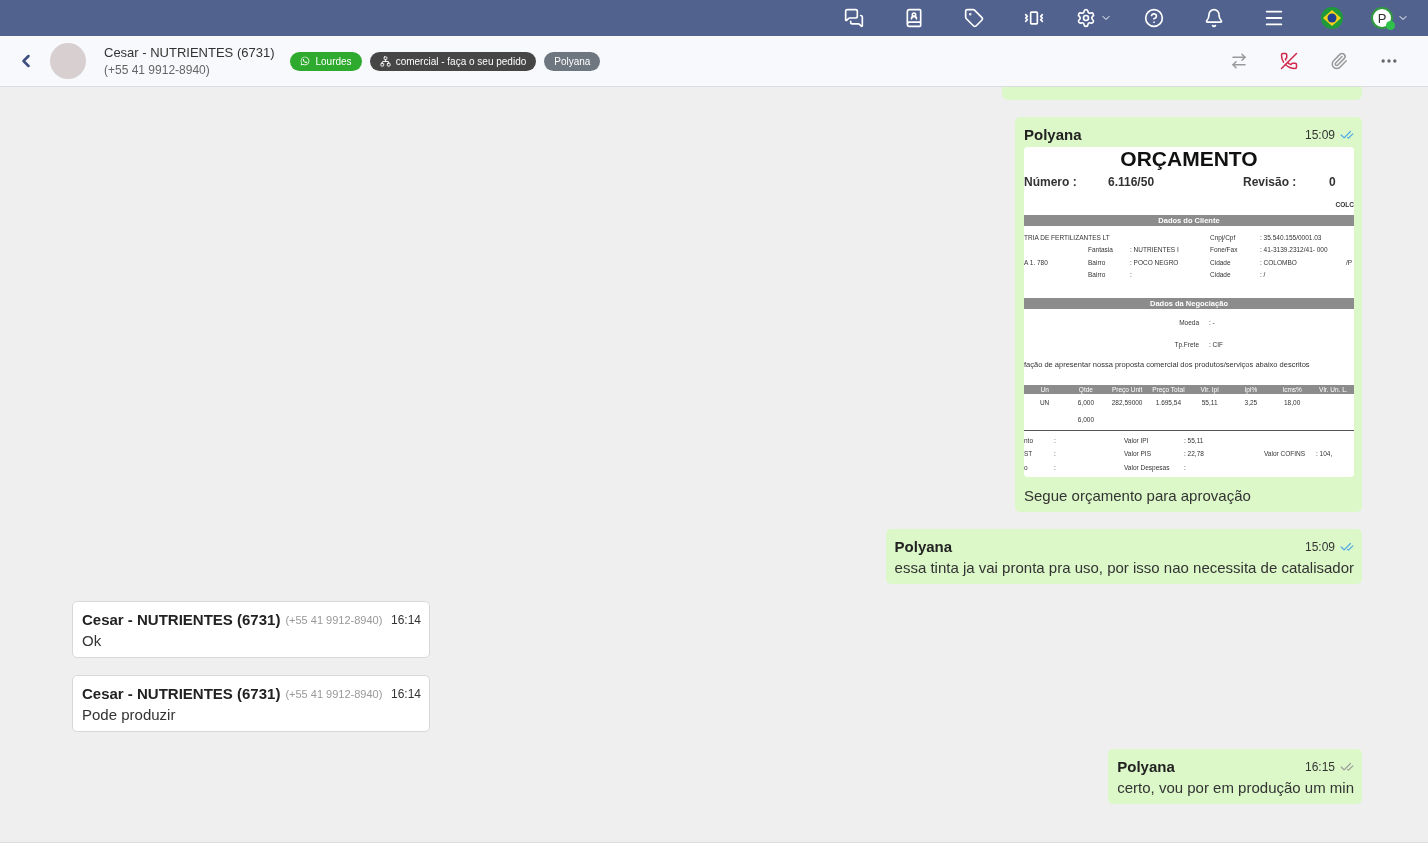 This screenshot has width=1428, height=856. What do you see at coordinates (1235, 787) in the screenshot?
I see `message-text: certo, vou por em produção um min` at bounding box center [1235, 787].